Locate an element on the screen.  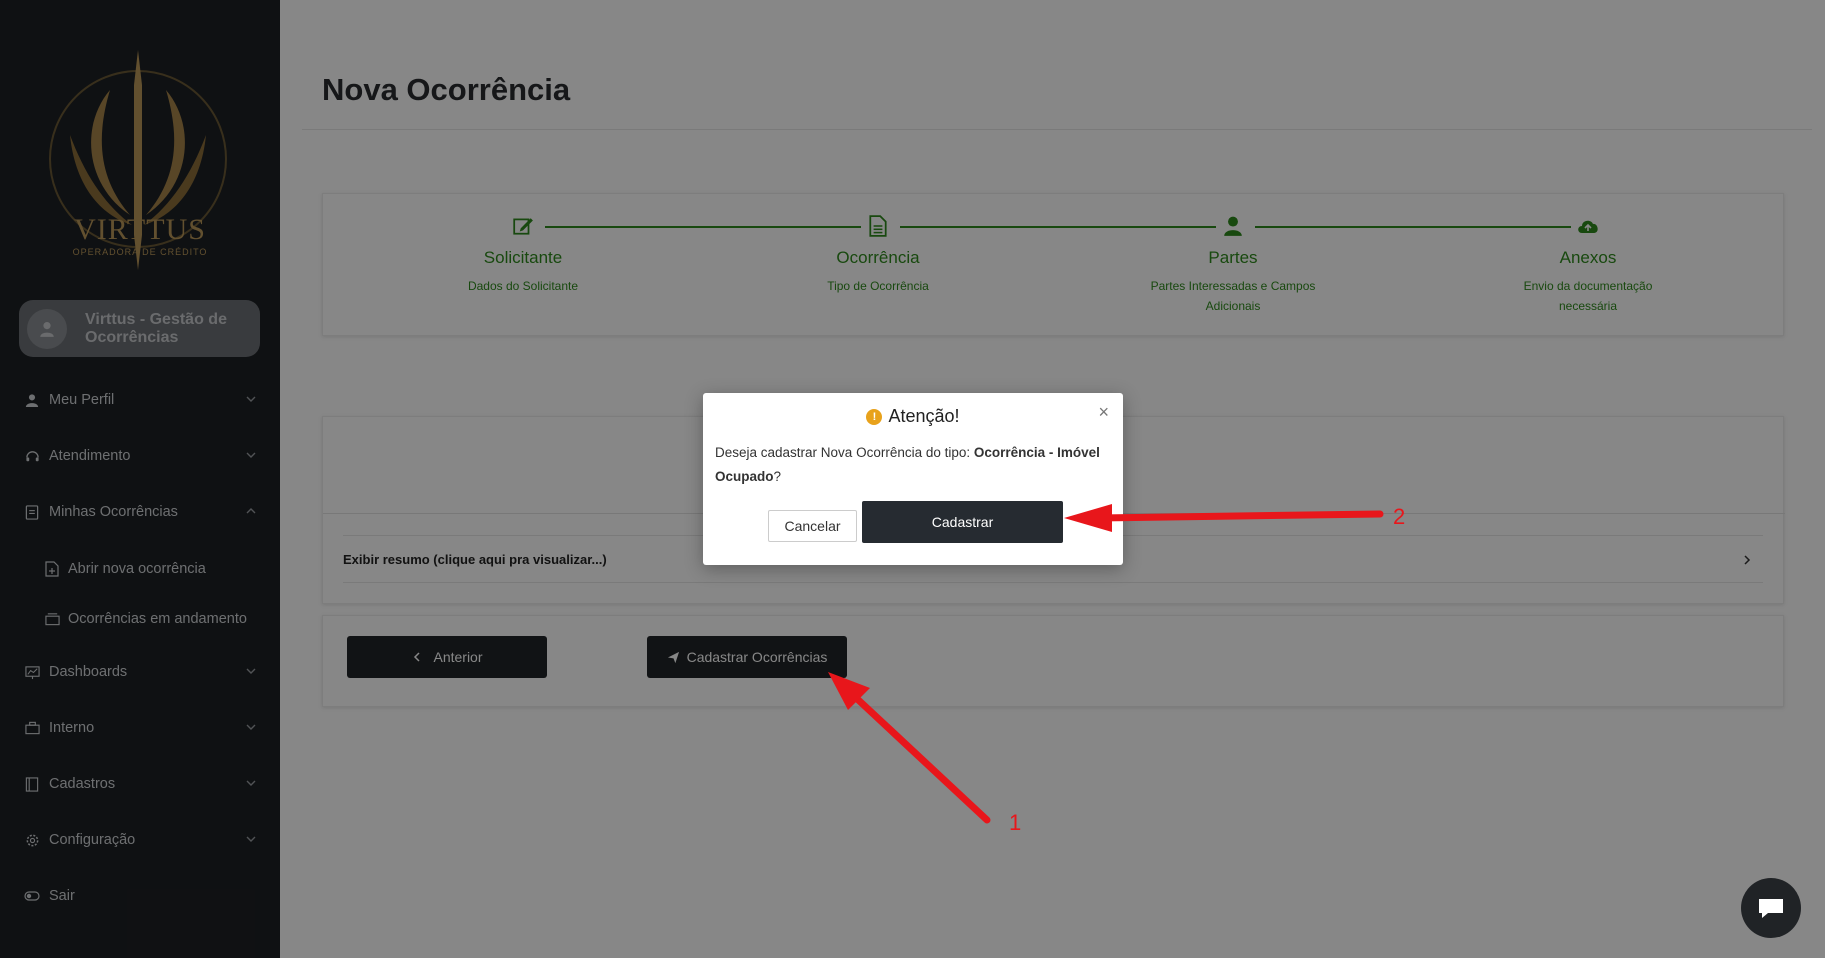
warning-icon: ! is located at coordinates (874, 416).